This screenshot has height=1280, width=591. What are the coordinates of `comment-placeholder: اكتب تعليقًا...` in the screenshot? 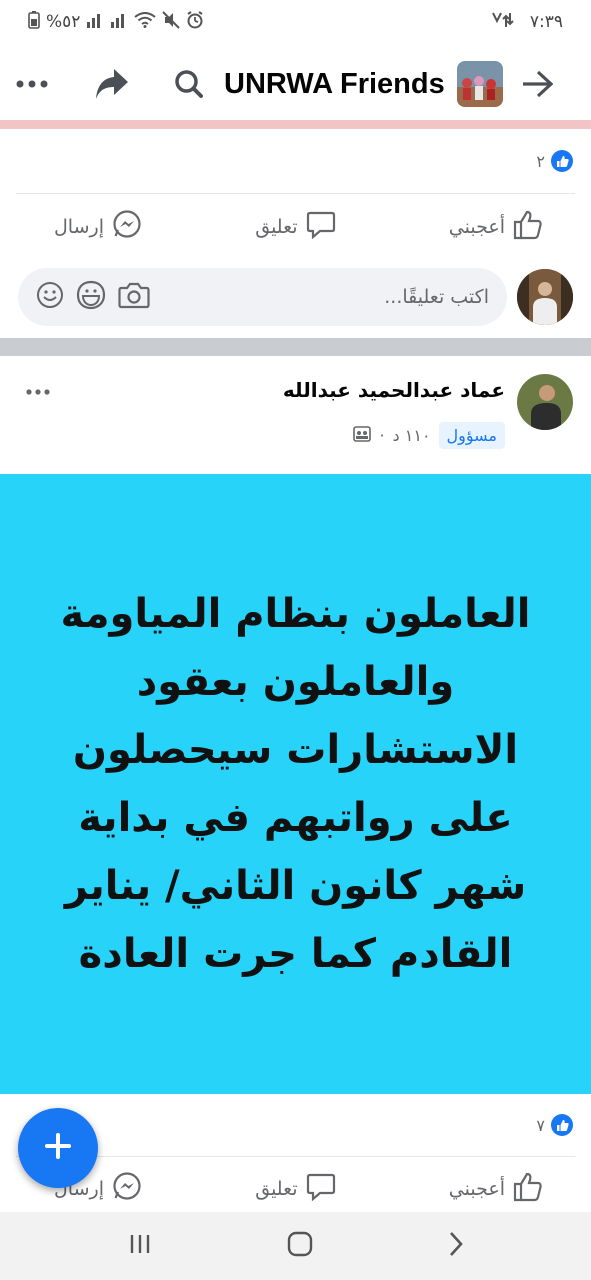 It's located at (436, 297).